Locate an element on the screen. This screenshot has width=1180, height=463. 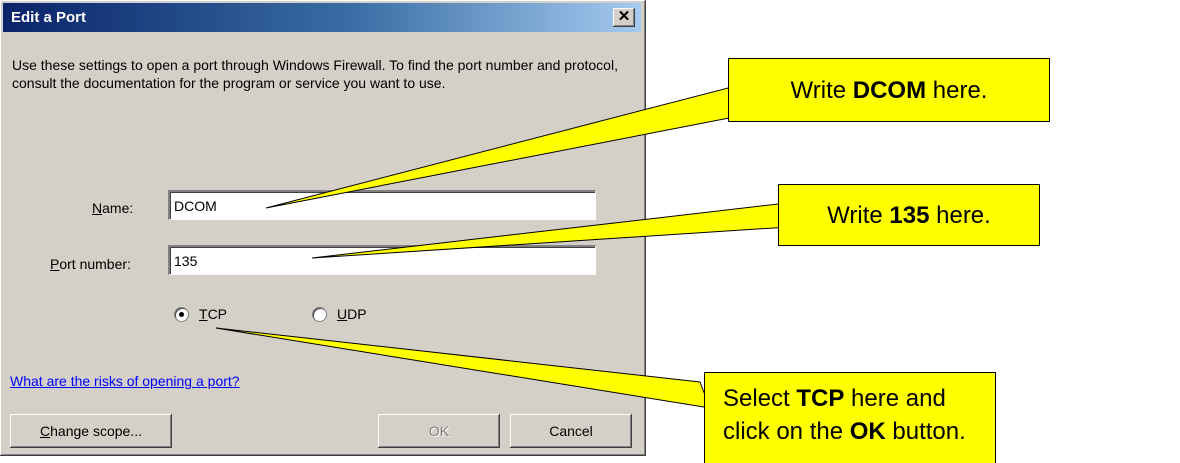
pointer-tcp is located at coordinates (463, 368).